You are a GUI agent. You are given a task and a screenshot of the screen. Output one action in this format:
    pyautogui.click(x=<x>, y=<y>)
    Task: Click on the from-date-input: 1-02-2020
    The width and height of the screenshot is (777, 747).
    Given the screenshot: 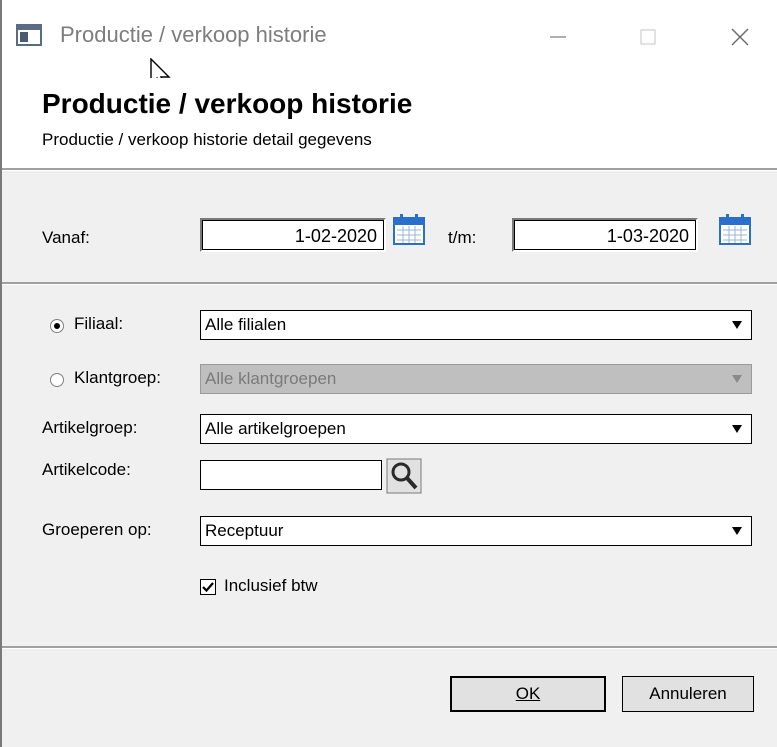 What is the action you would take?
    pyautogui.click(x=293, y=235)
    